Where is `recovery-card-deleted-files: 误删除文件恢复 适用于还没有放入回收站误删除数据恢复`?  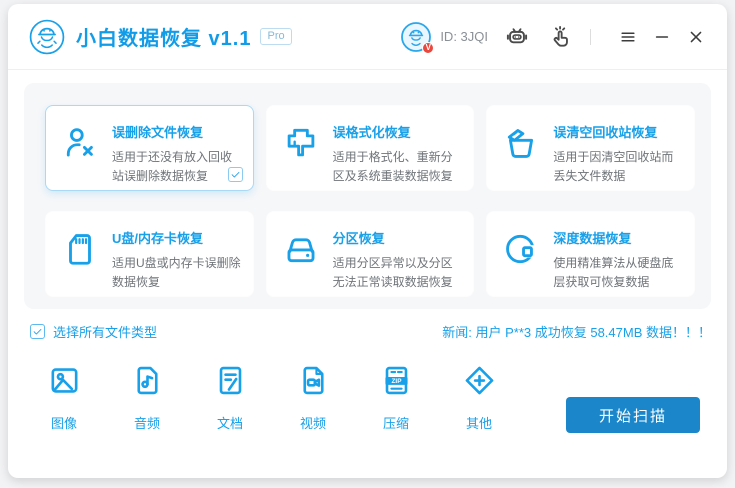 recovery-card-deleted-files: 误删除文件恢复 适用于还没有放入回收站误删除数据恢复 is located at coordinates (149, 148).